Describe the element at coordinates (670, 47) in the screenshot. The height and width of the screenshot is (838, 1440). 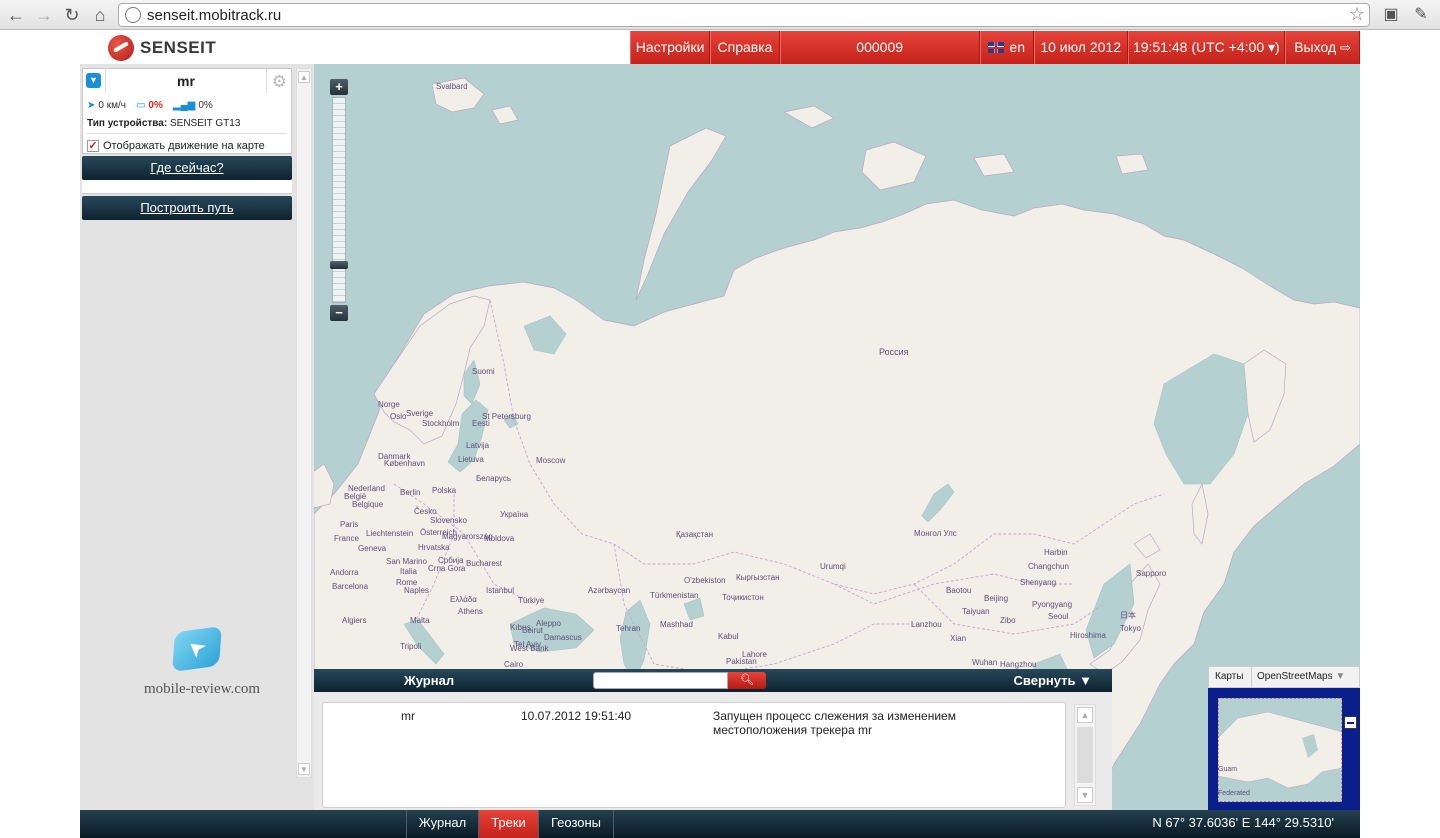
I see `settings-button: Настройки` at that location.